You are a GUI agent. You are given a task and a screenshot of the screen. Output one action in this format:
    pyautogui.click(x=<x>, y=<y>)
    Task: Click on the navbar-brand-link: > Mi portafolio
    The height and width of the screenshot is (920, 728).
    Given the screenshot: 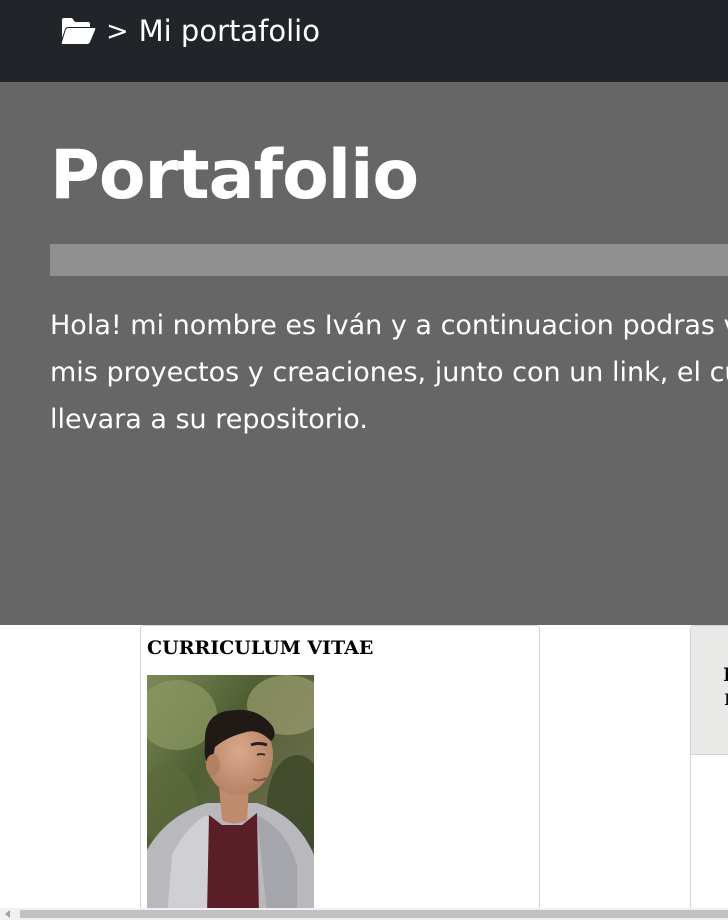 What is the action you would take?
    pyautogui.click(x=190, y=31)
    